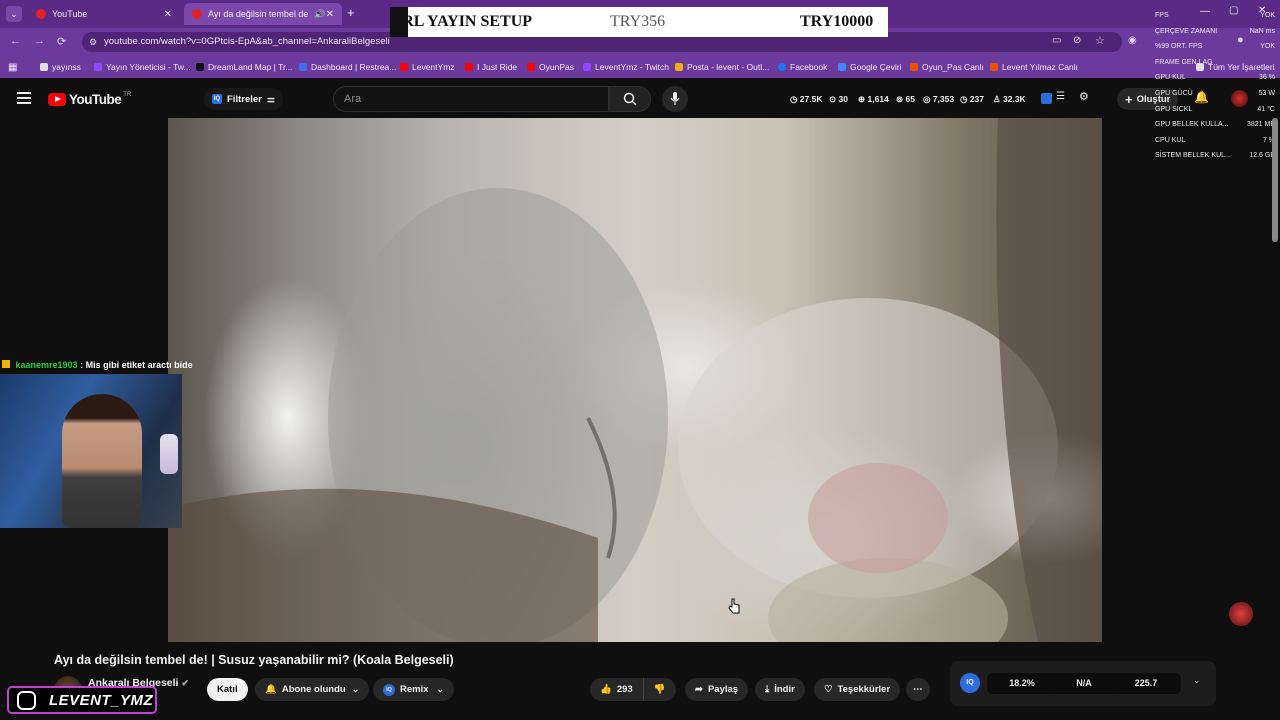  What do you see at coordinates (862, 99) in the screenshot?
I see `like-stat-icon: ⊕` at bounding box center [862, 99].